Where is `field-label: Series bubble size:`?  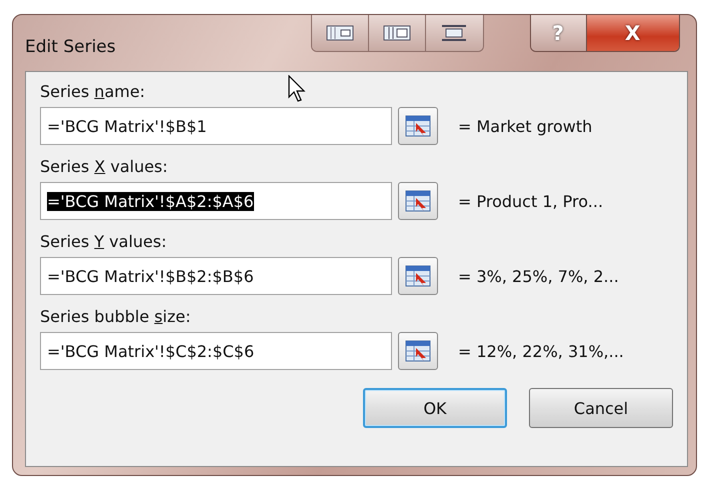 field-label: Series bubble size: is located at coordinates (115, 316).